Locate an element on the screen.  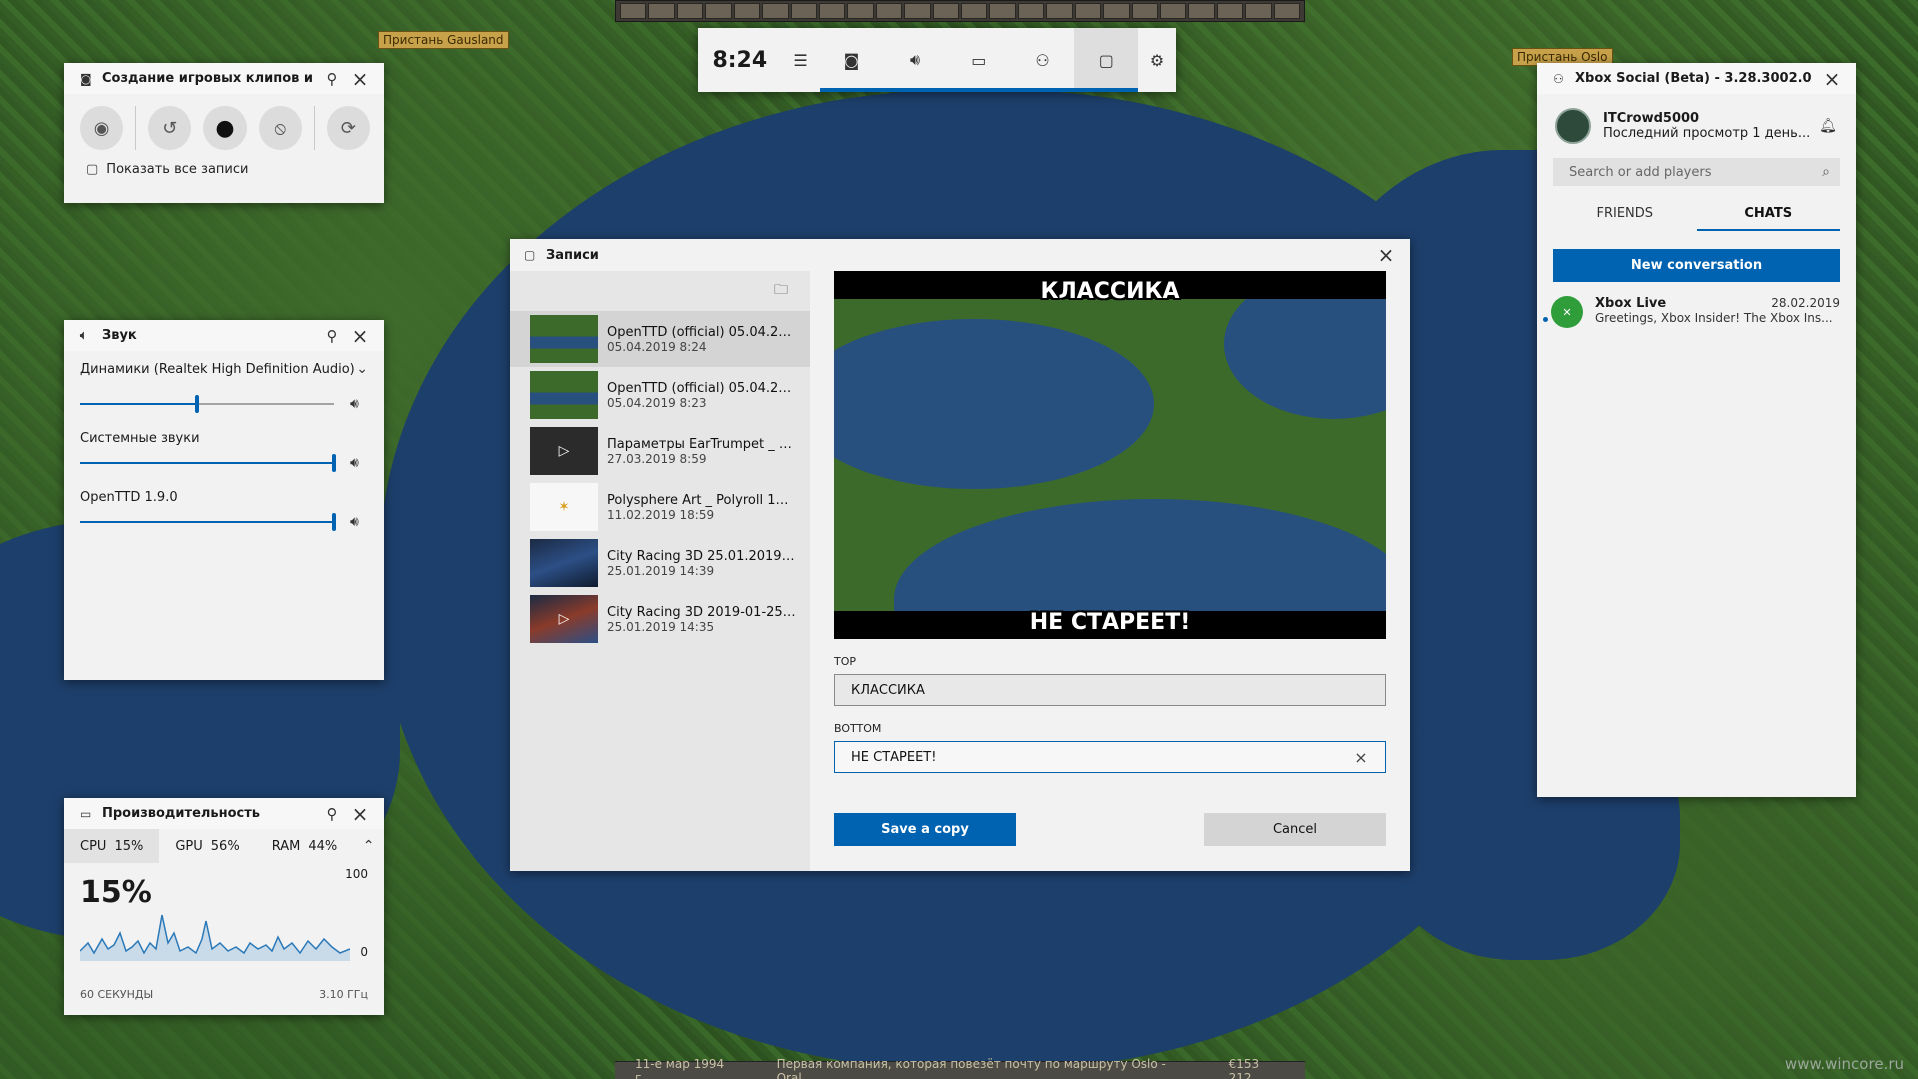
cpu-graph-fill is located at coordinates (215, 938).